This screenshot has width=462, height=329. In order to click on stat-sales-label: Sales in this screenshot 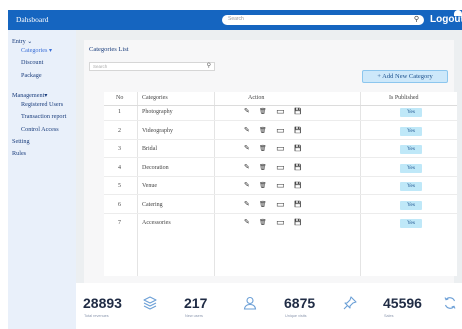, I will do `click(389, 316)`.